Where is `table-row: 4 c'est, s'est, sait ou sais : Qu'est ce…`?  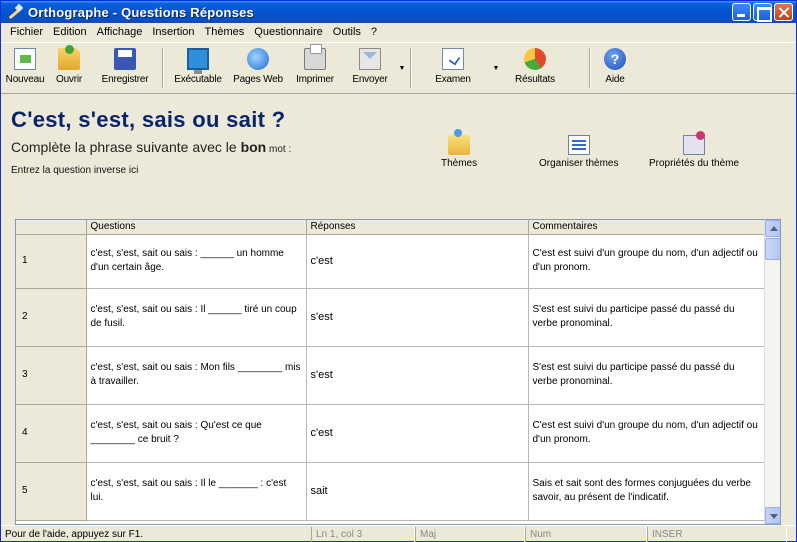
table-row: 4 c'est, s'est, sait ou sais : Qu'est ce… is located at coordinates (391, 433).